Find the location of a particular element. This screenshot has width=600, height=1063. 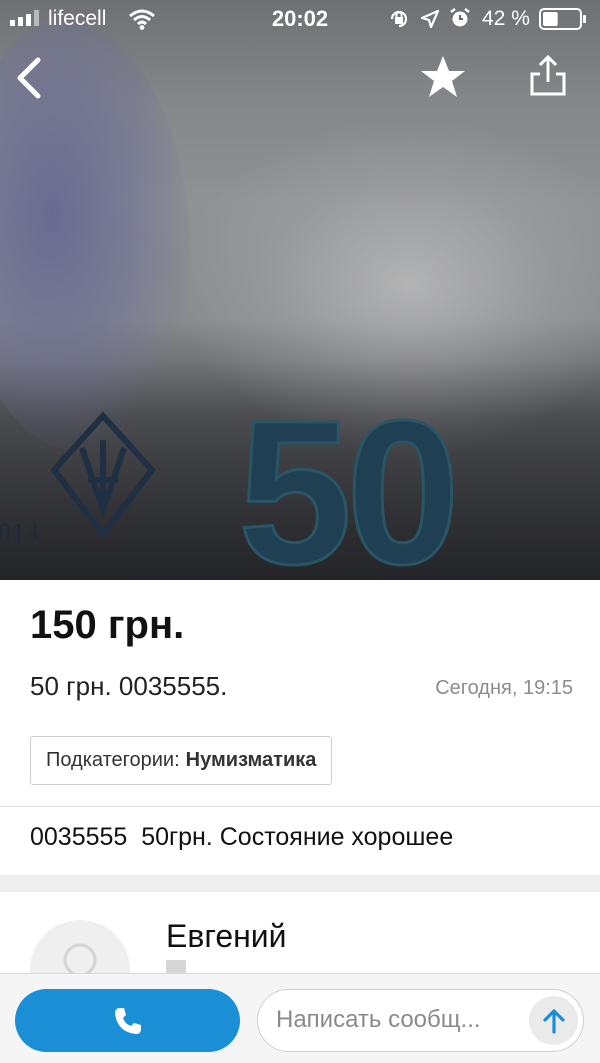

call-button is located at coordinates (127, 1020).